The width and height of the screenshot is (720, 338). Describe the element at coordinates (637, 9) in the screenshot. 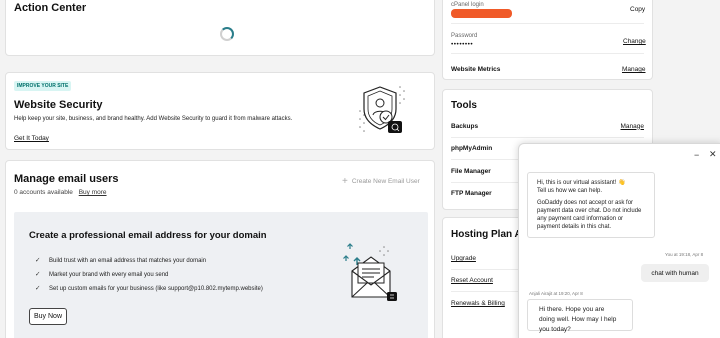

I see `copy-button: Copy` at that location.